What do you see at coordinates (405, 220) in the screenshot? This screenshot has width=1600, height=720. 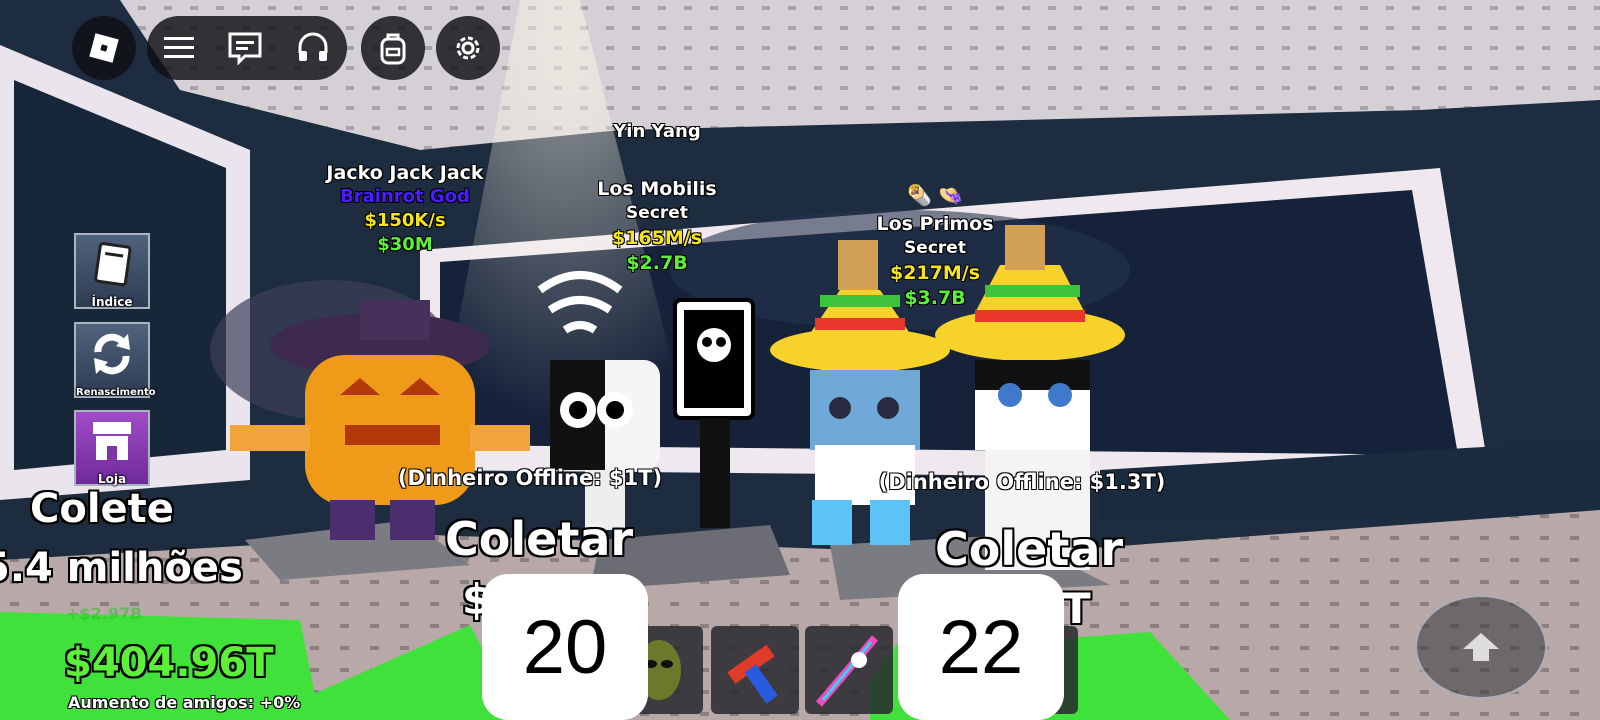 I see `jacko-rate: $150K/s` at bounding box center [405, 220].